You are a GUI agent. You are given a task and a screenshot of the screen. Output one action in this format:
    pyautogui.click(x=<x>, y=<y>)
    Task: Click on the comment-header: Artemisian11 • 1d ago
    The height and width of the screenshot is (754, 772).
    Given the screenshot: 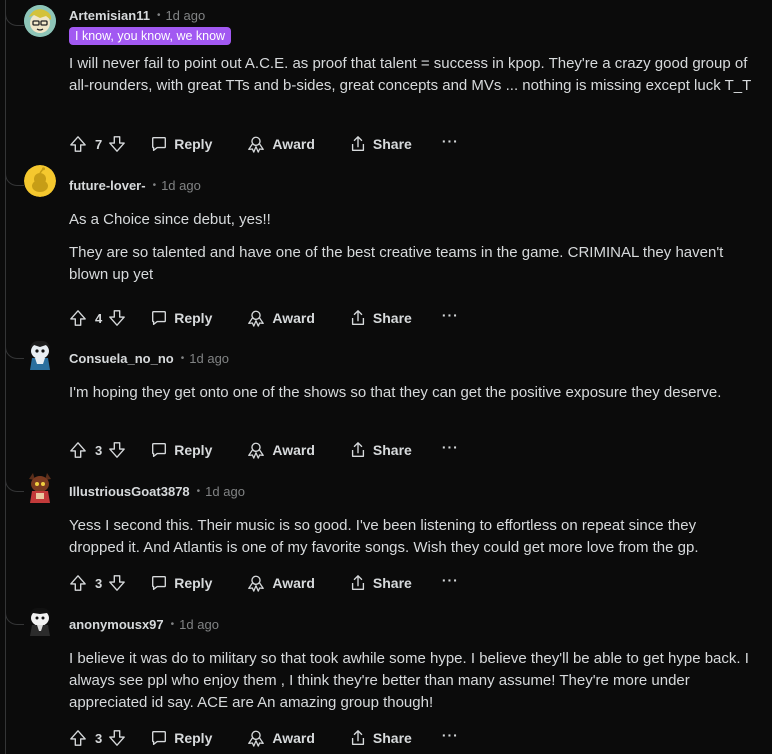 What is the action you would take?
    pyautogui.click(x=137, y=15)
    